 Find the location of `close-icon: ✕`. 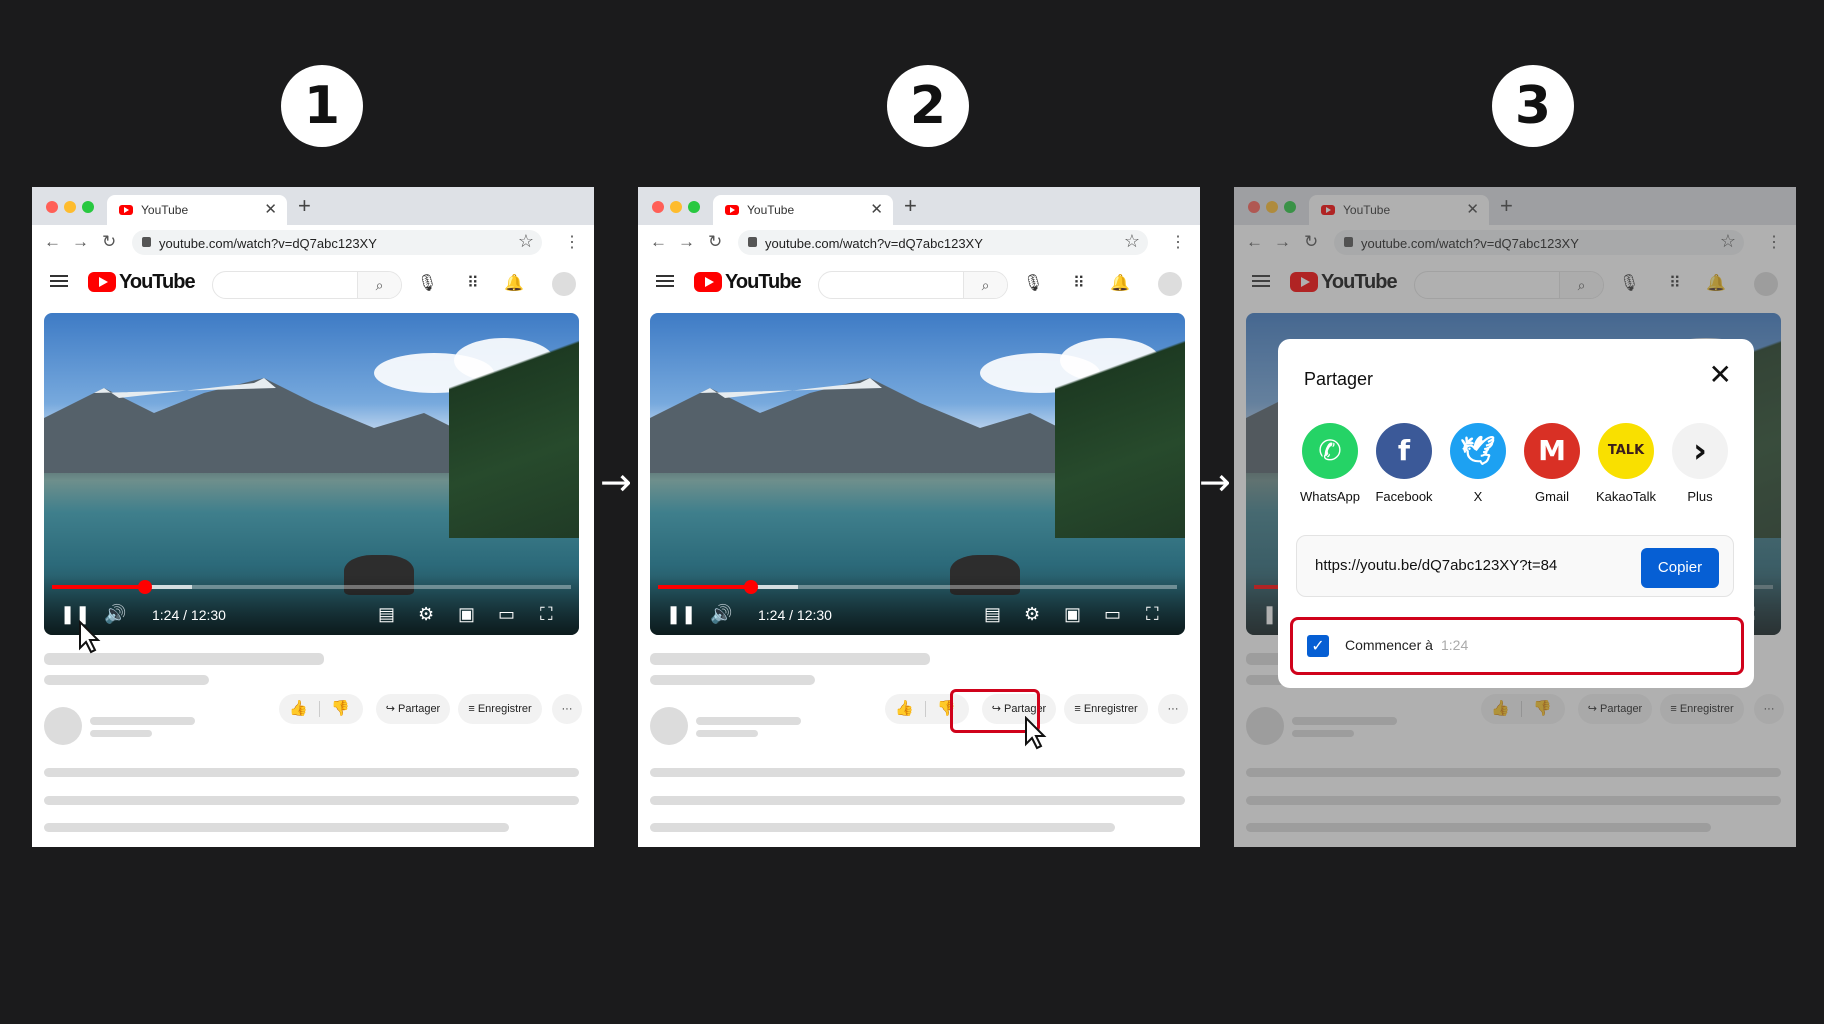

close-icon: ✕ is located at coordinates (1720, 375).